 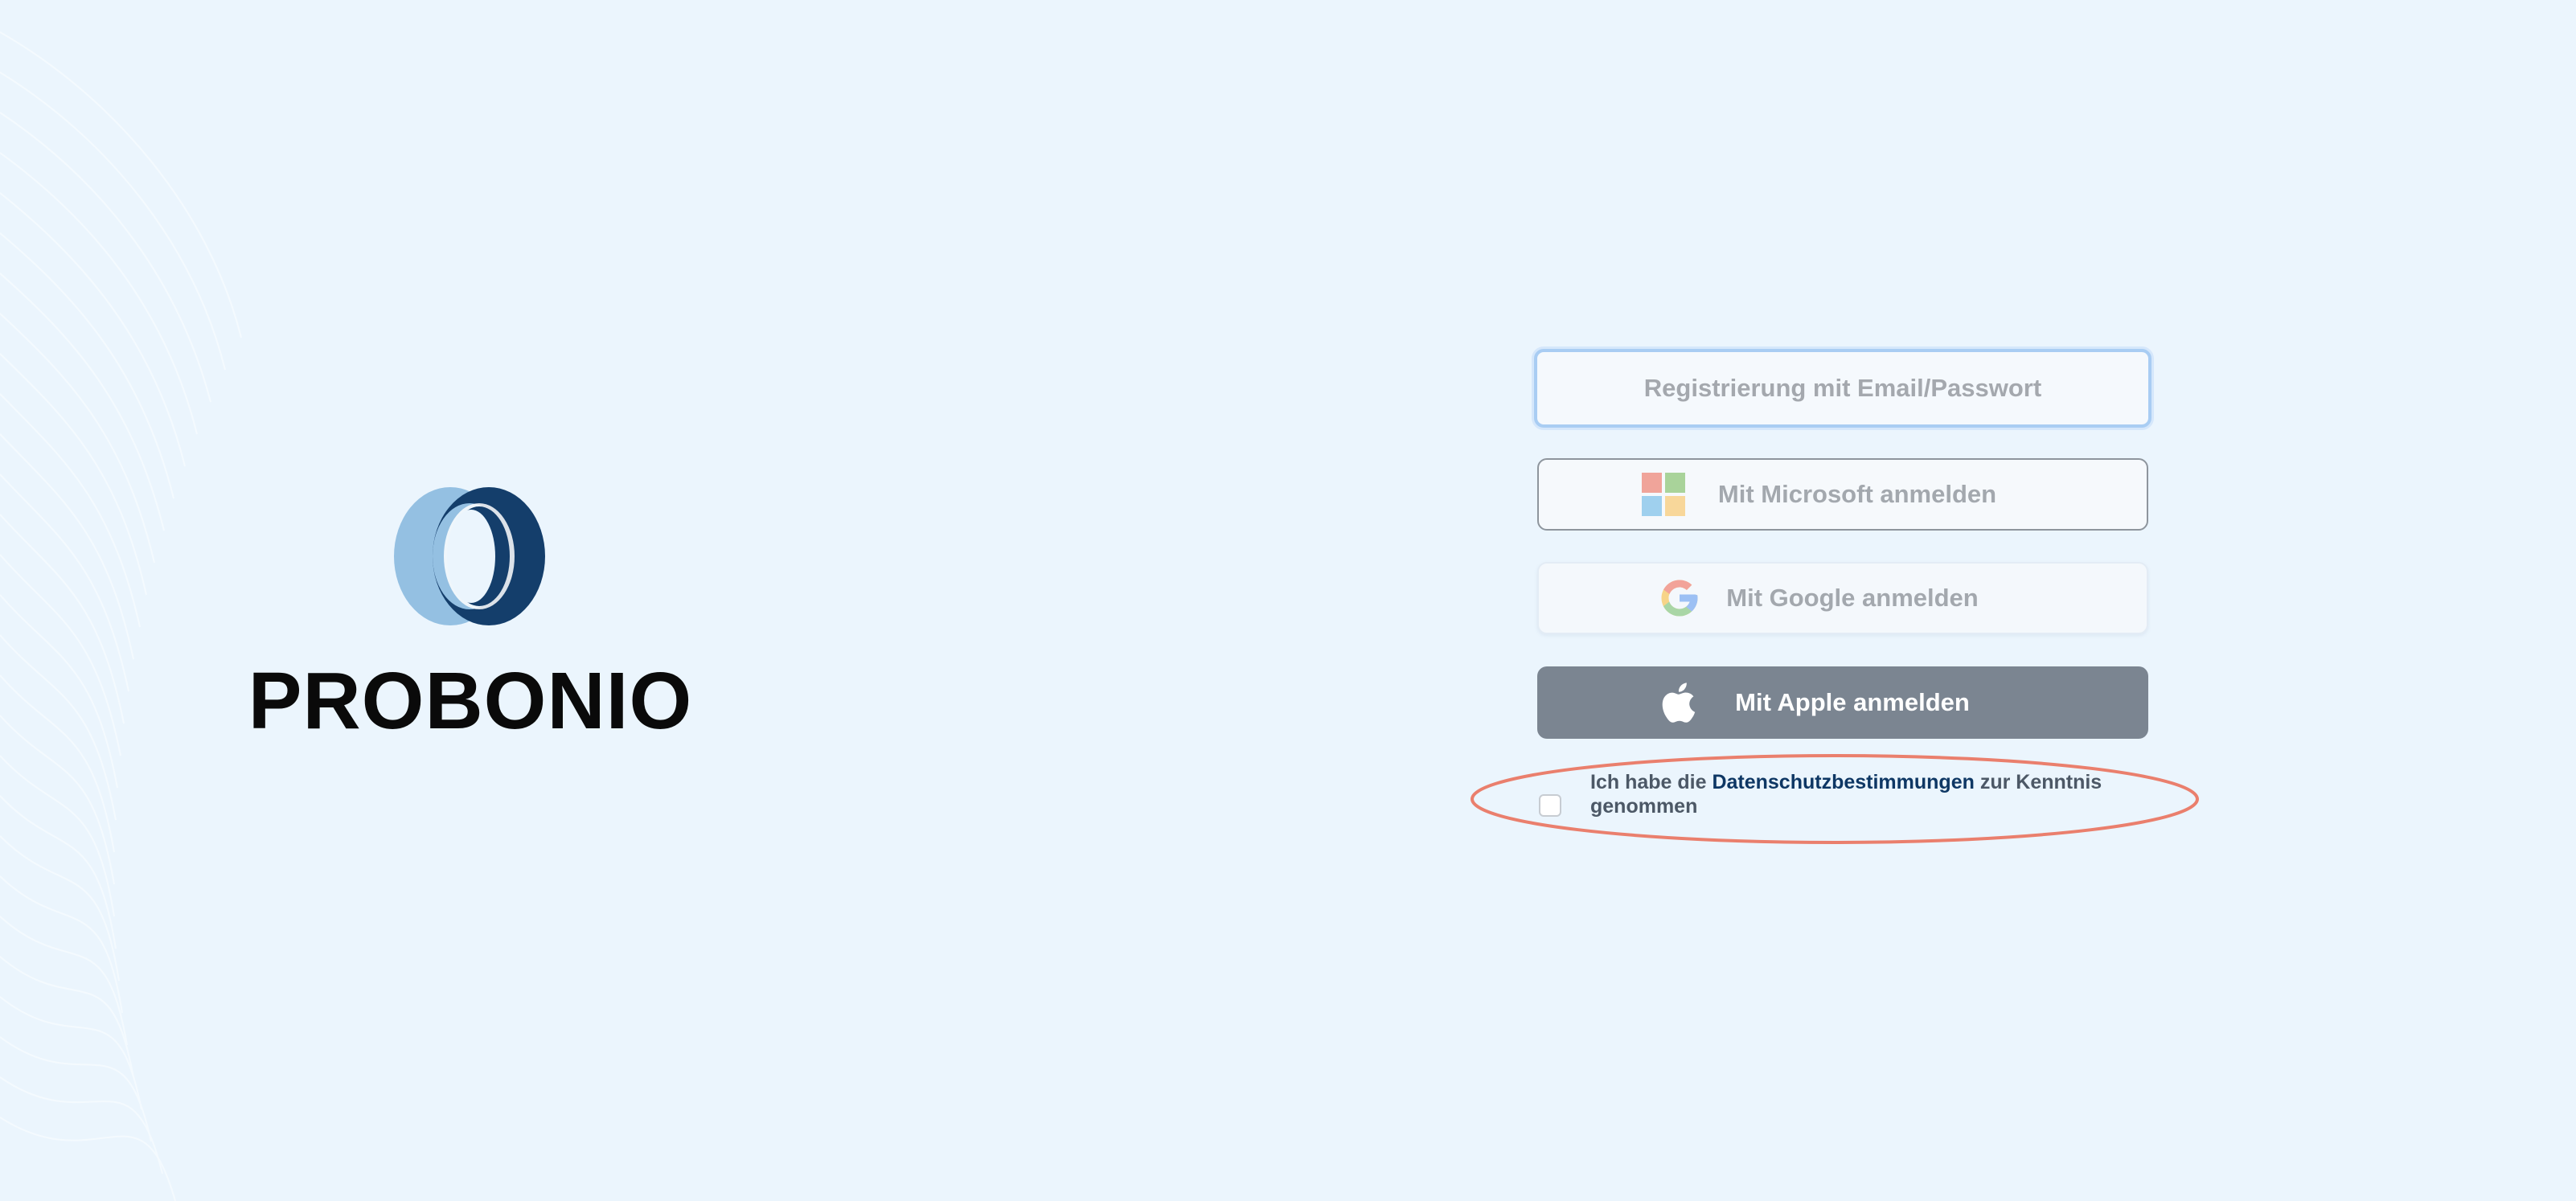 What do you see at coordinates (1663, 494) in the screenshot?
I see `microsoft-icon` at bounding box center [1663, 494].